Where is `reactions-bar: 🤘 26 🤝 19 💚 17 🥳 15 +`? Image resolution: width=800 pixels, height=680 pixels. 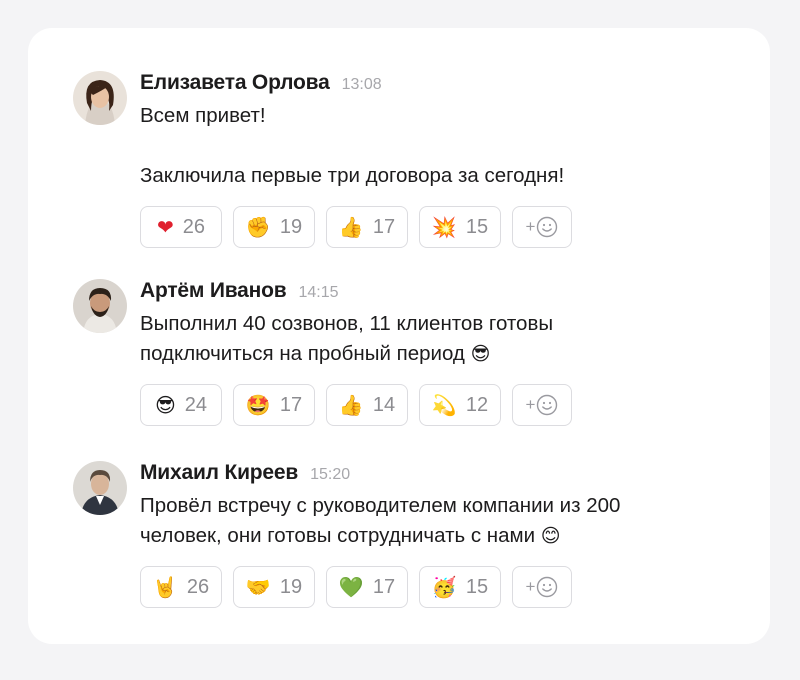 reactions-bar: 🤘 26 🤝 19 💚 17 🥳 15 + is located at coordinates (436, 587).